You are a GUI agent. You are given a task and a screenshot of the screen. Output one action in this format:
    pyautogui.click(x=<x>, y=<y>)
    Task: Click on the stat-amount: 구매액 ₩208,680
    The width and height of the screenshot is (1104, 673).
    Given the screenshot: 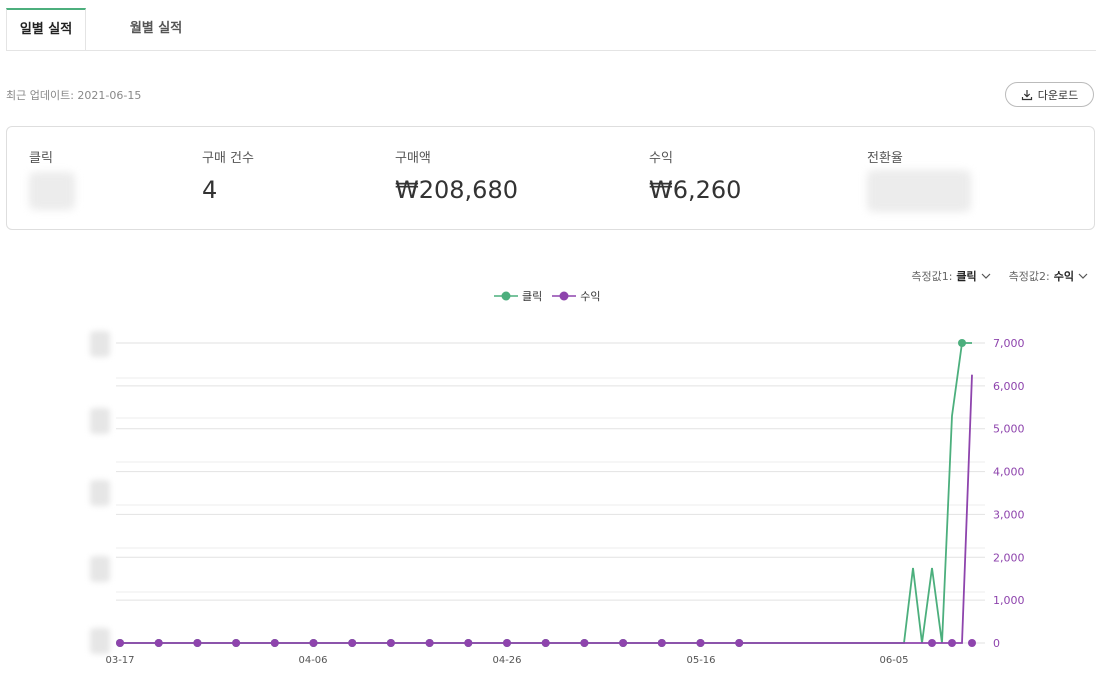 What is the action you would take?
    pyautogui.click(x=456, y=175)
    